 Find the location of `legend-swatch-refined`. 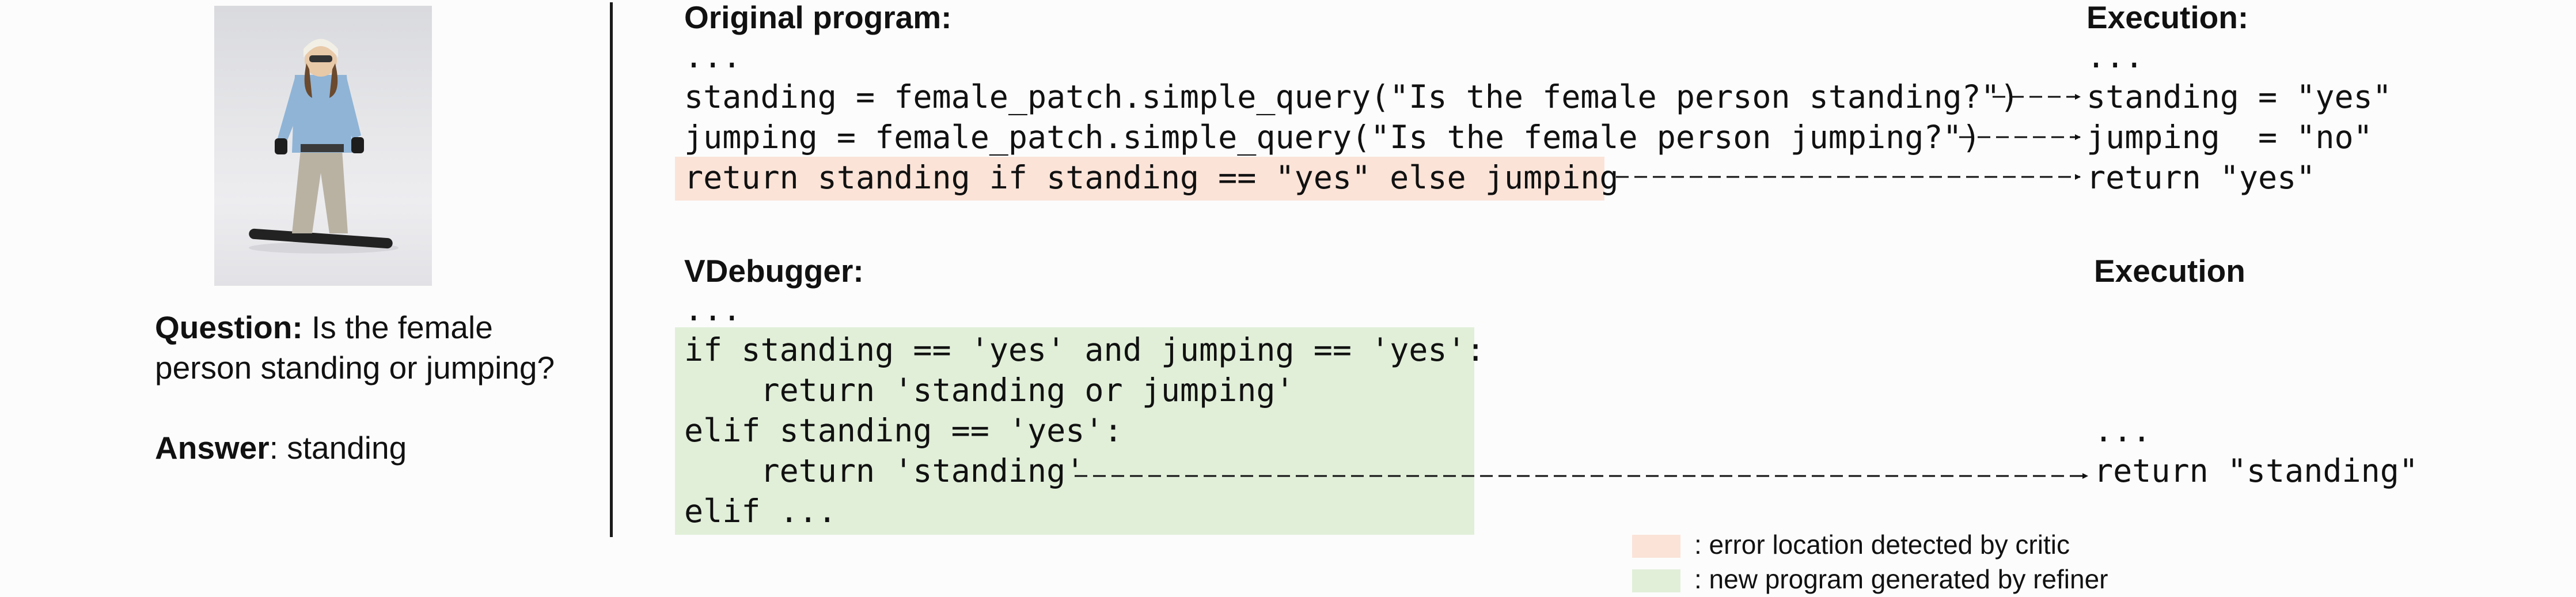

legend-swatch-refined is located at coordinates (1656, 580).